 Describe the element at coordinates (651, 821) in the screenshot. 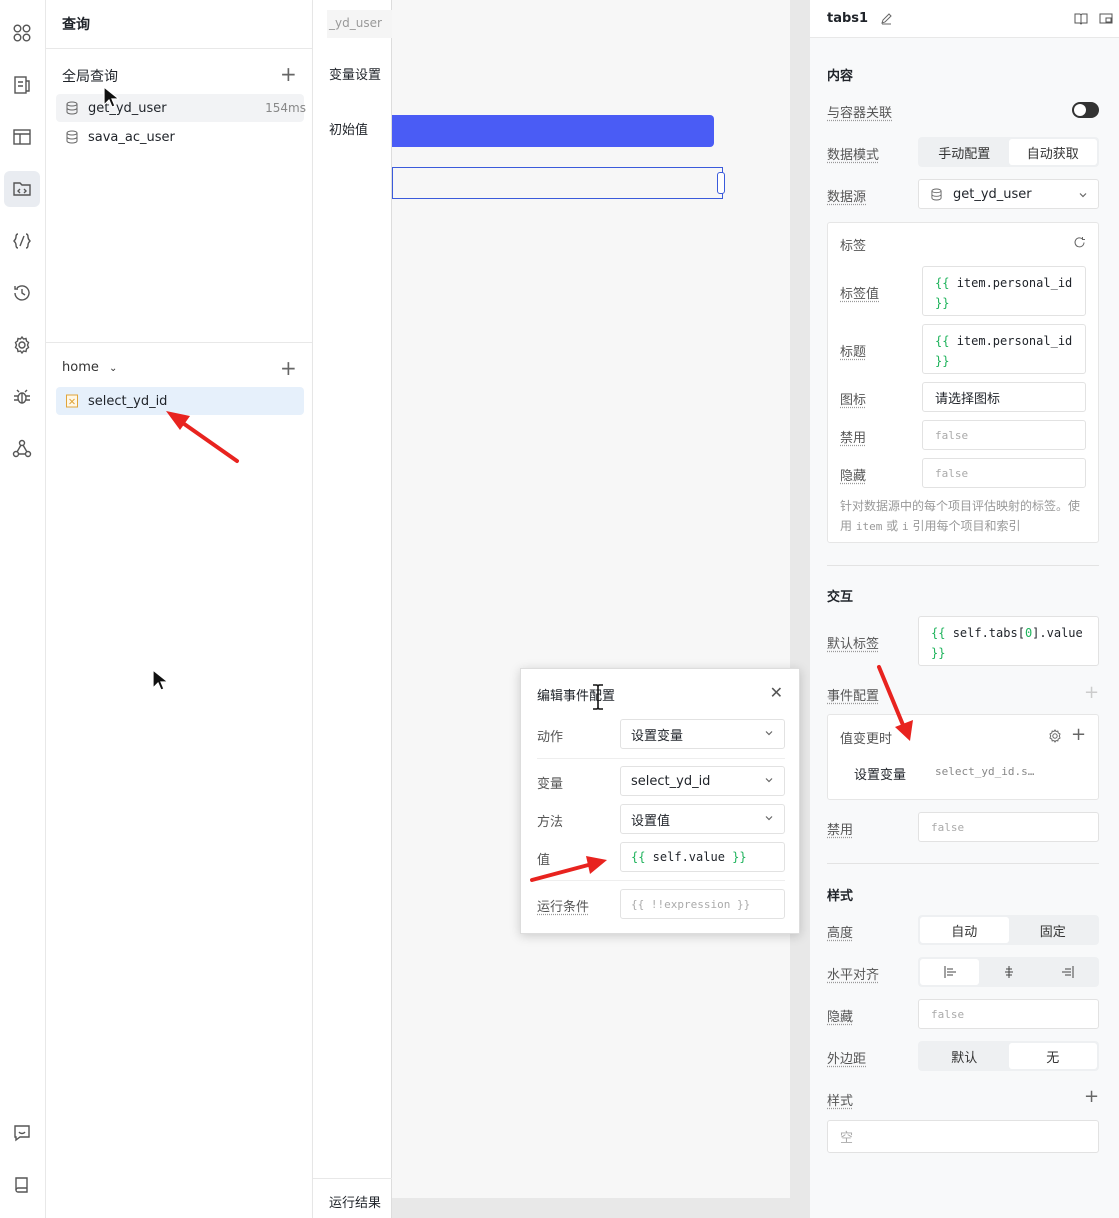

I see `method-value: 设置值` at that location.